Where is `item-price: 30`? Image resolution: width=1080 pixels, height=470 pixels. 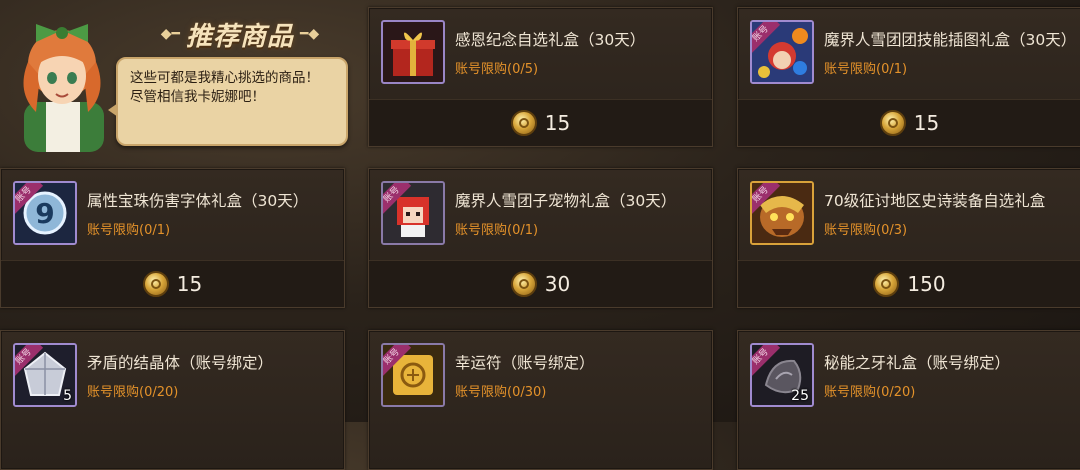 item-price: 30 is located at coordinates (557, 284).